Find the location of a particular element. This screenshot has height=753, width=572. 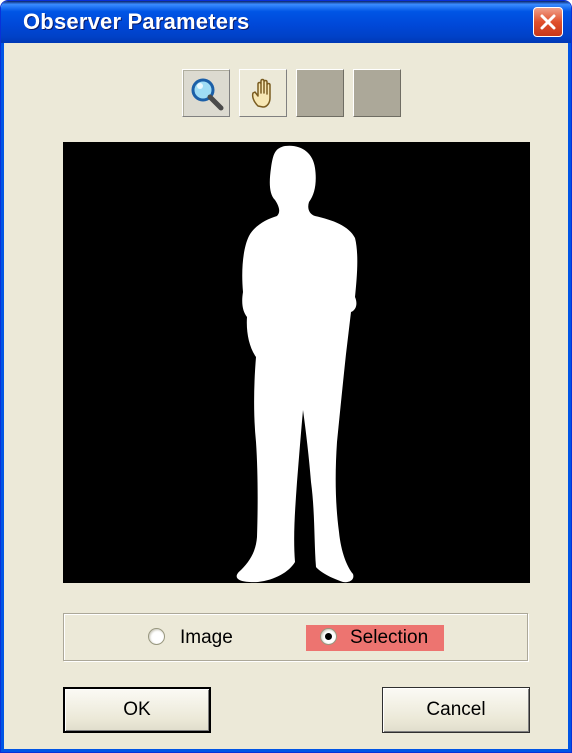

pan-tool-button is located at coordinates (263, 93).